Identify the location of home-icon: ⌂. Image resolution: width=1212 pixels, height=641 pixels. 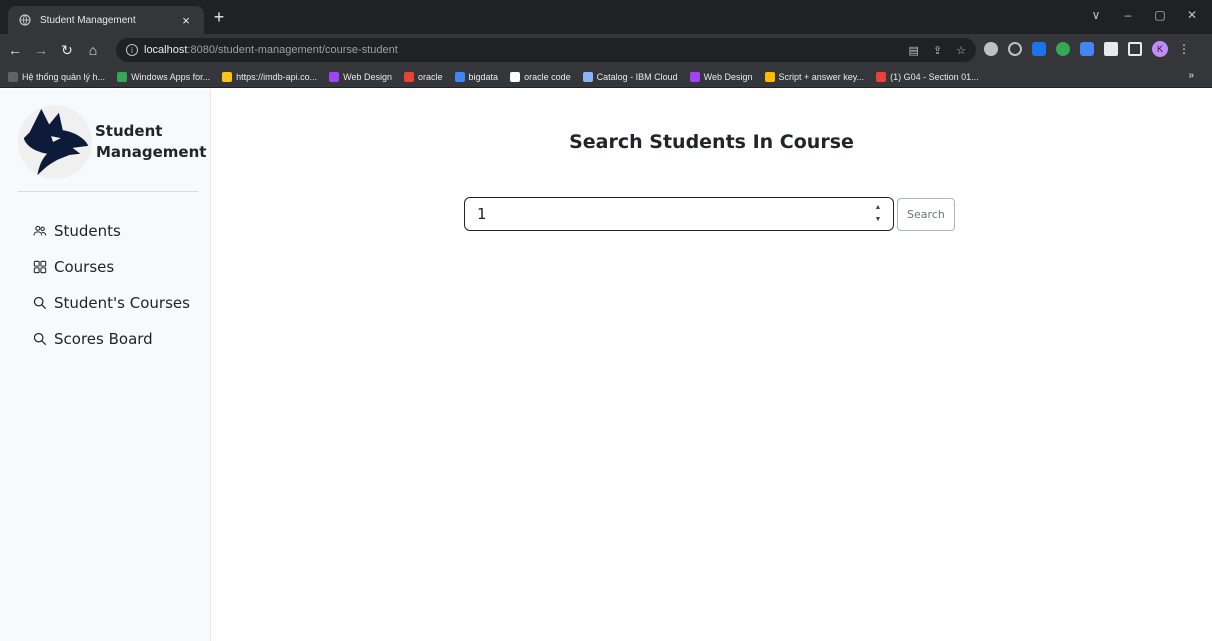
(93, 50).